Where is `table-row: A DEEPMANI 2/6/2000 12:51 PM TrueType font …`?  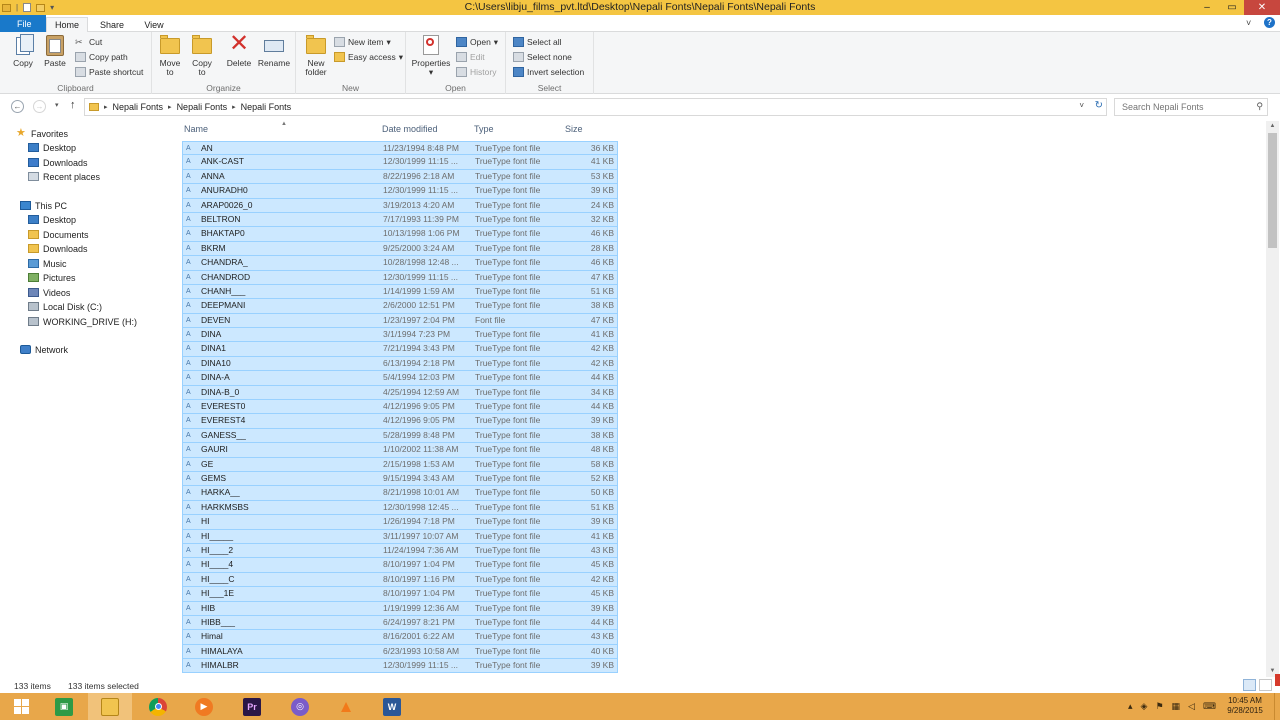
table-row: A DEEPMANI 2/6/2000 12:51 PM TrueType font … is located at coordinates (400, 306).